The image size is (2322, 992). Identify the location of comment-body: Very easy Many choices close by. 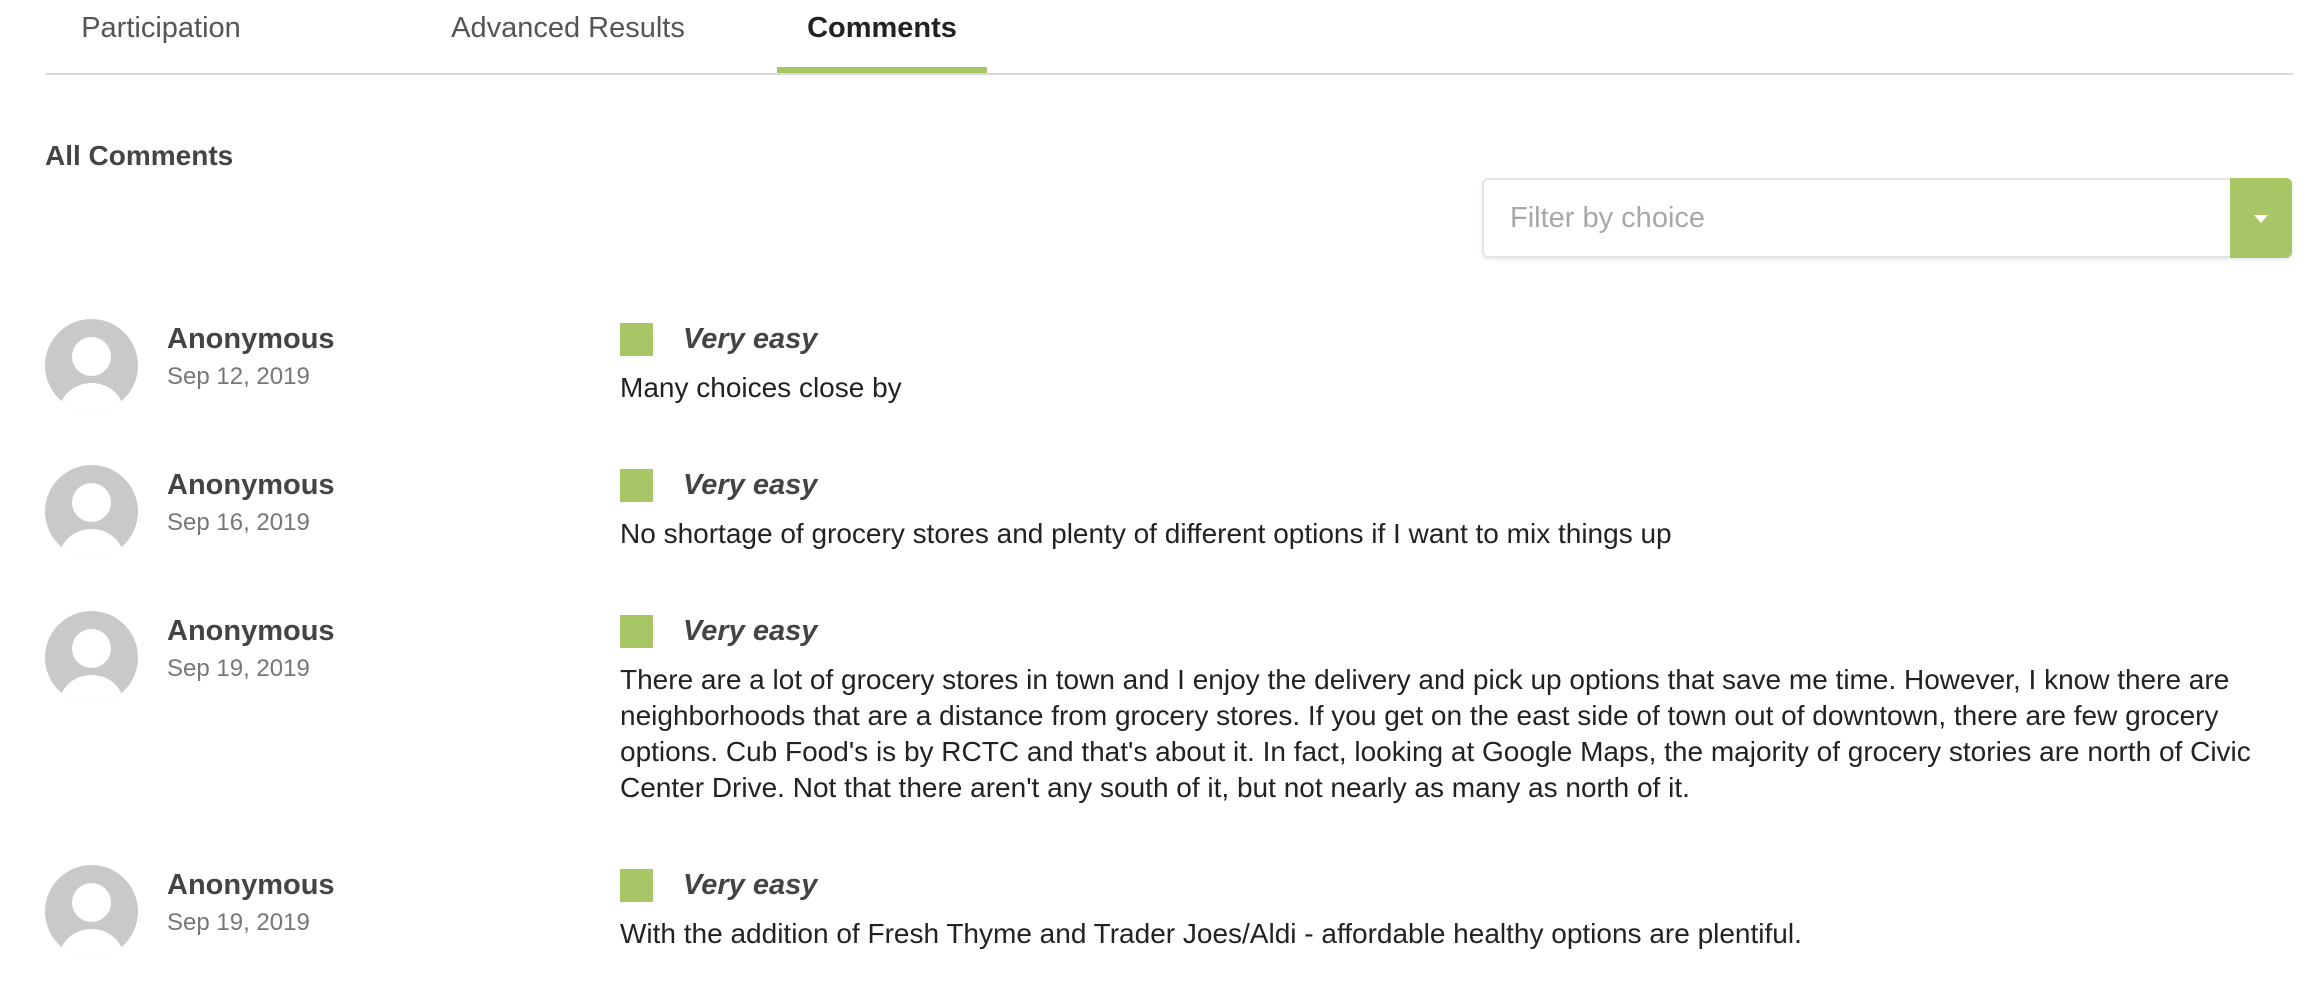
(1457, 353).